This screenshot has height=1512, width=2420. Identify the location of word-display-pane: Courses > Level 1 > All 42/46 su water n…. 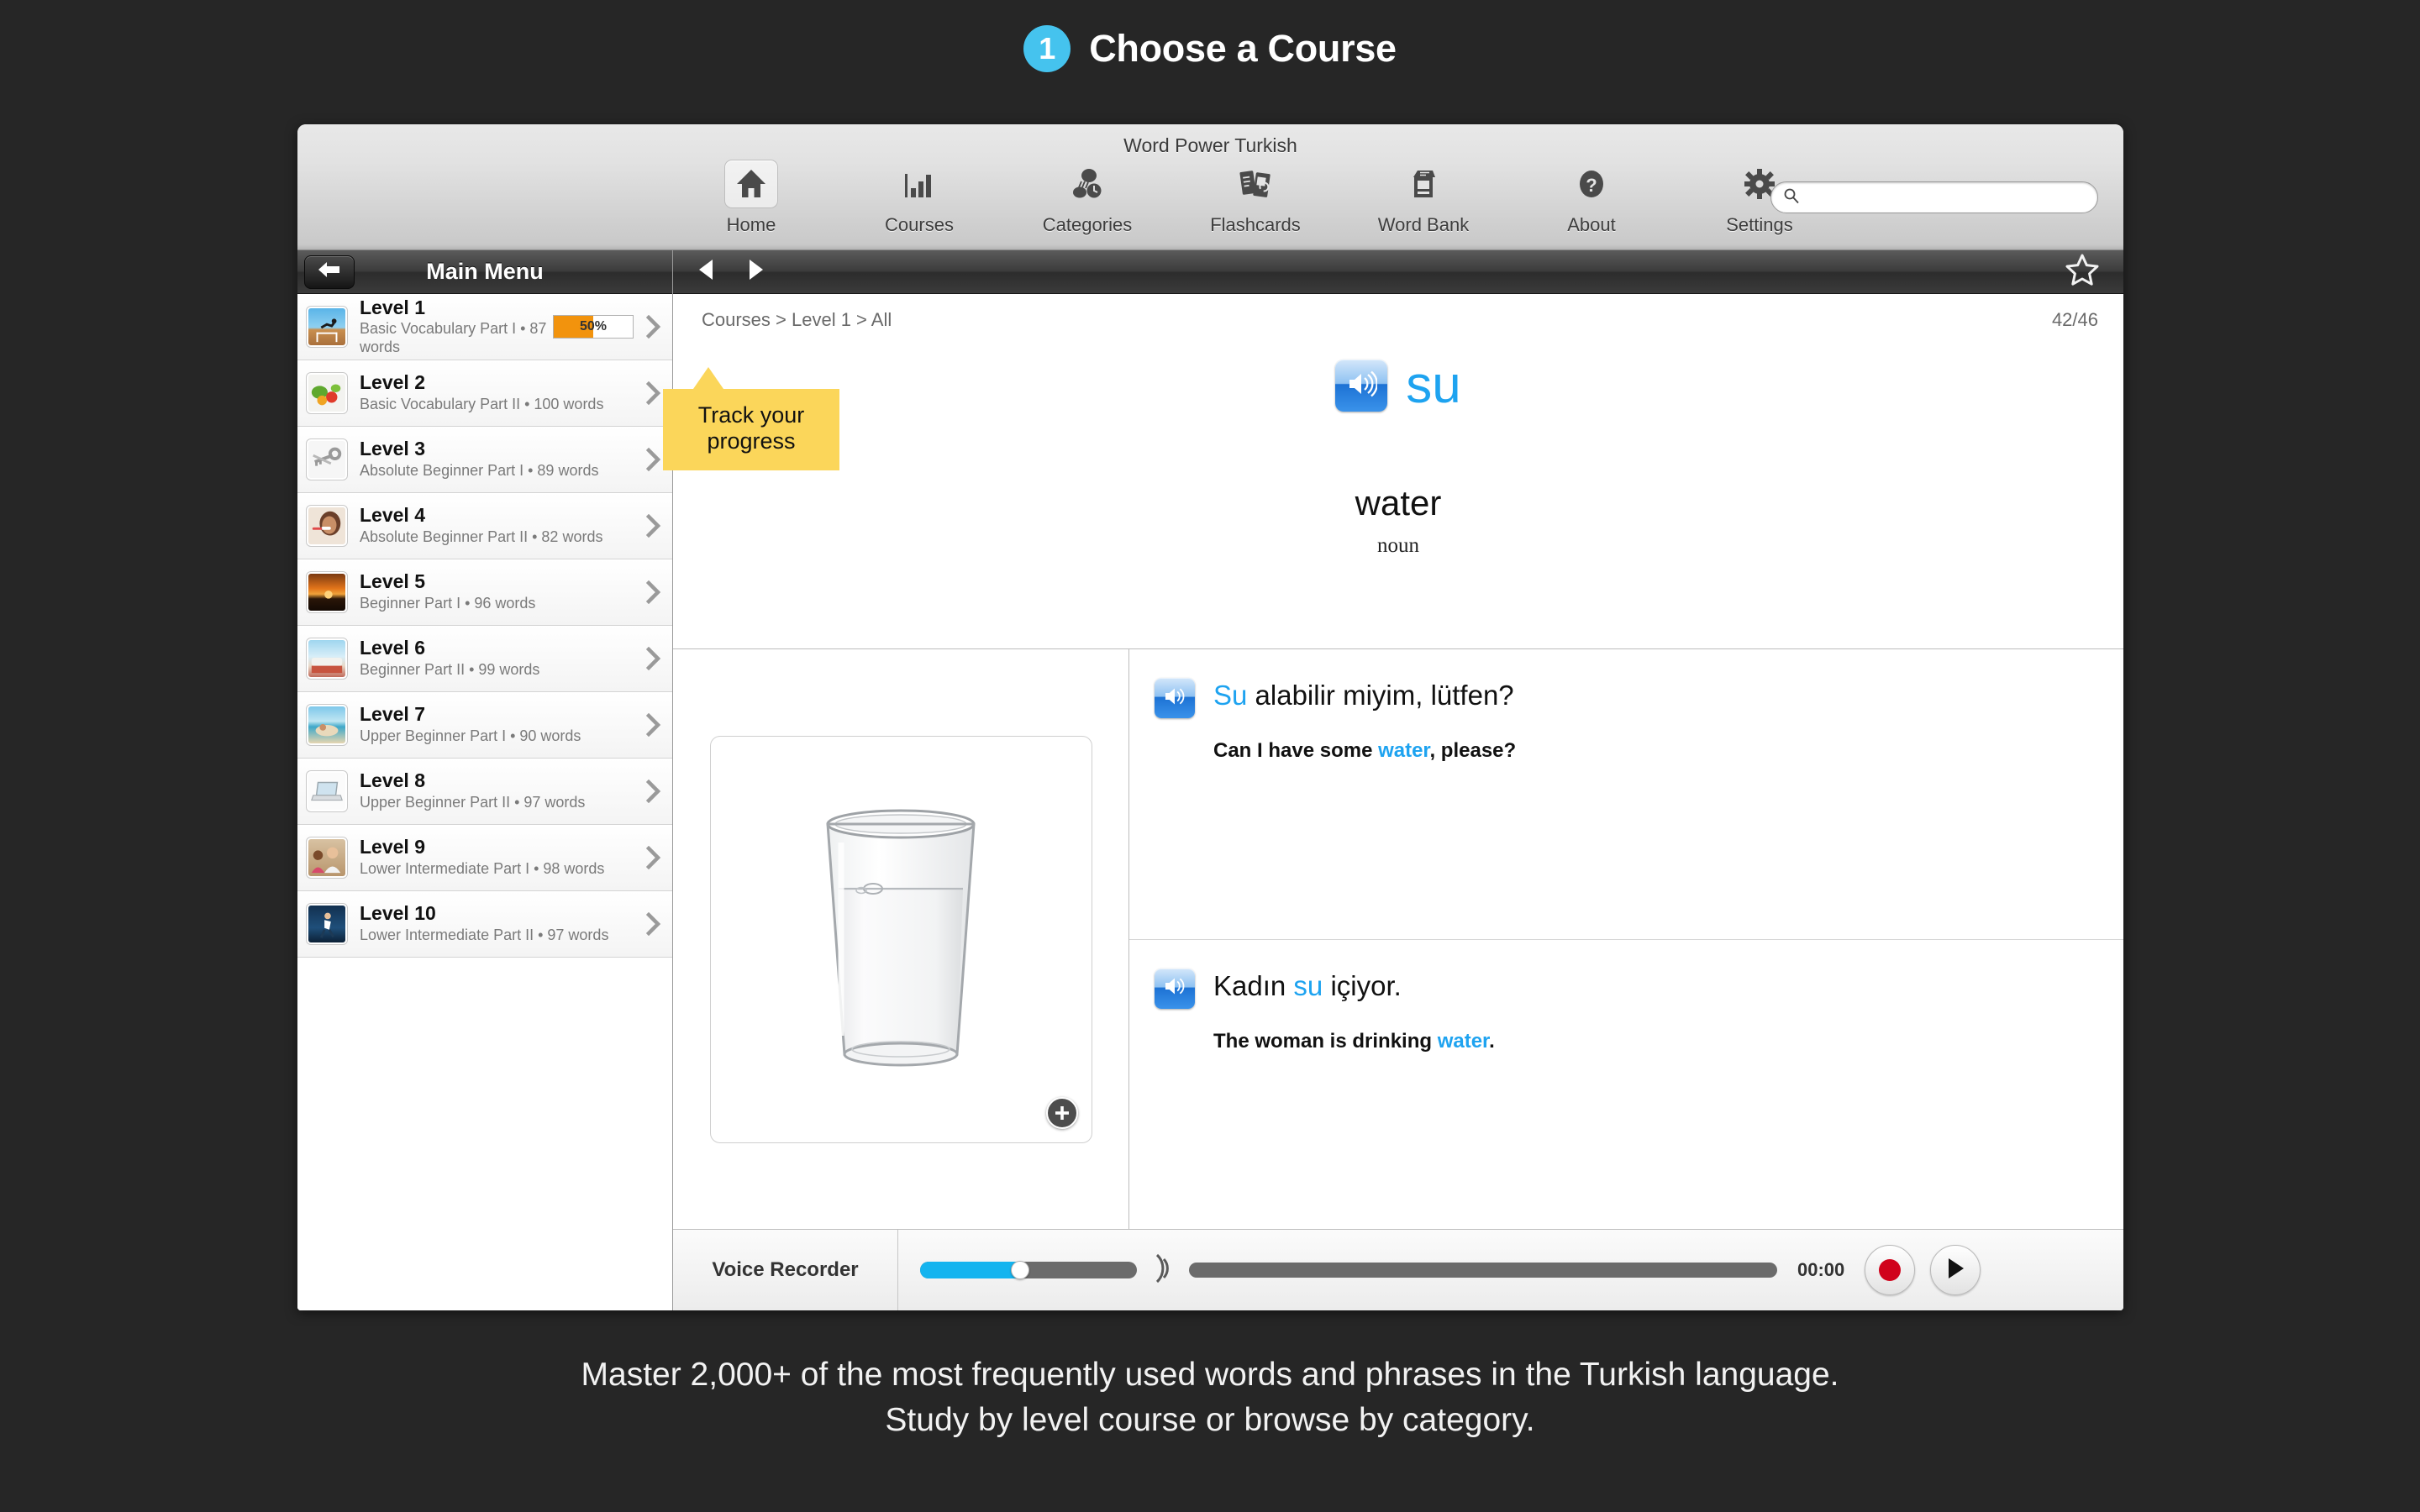
(1398, 471).